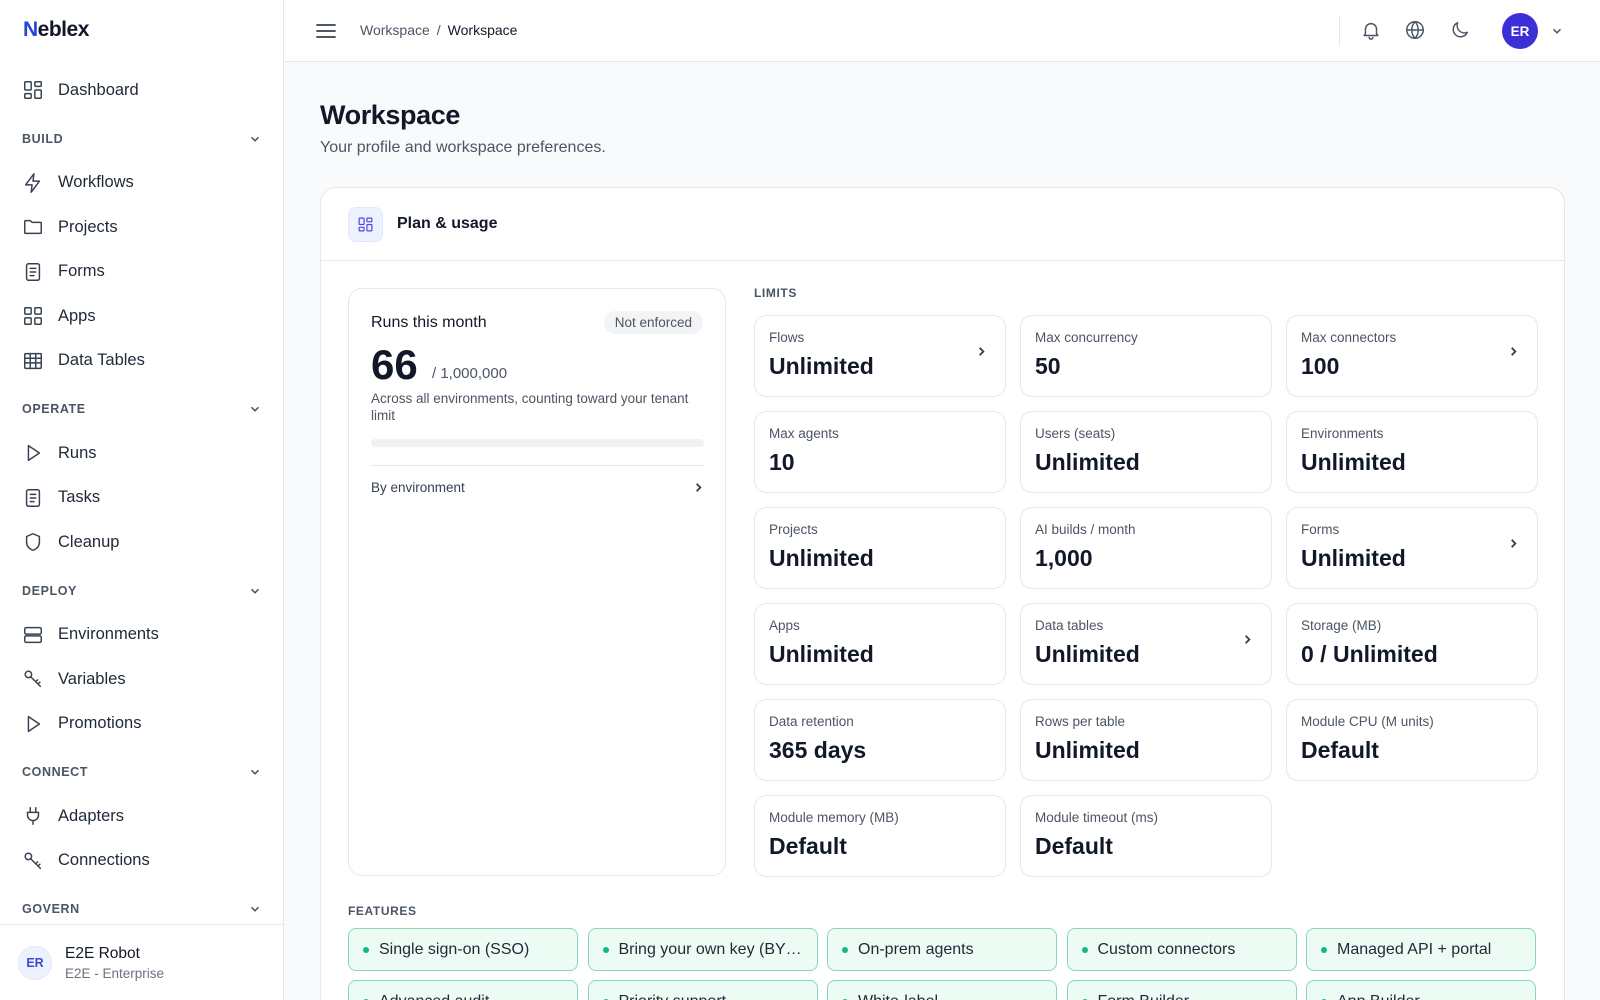  What do you see at coordinates (141, 183) in the screenshot?
I see `sidebar-item-workflows: Workflows` at bounding box center [141, 183].